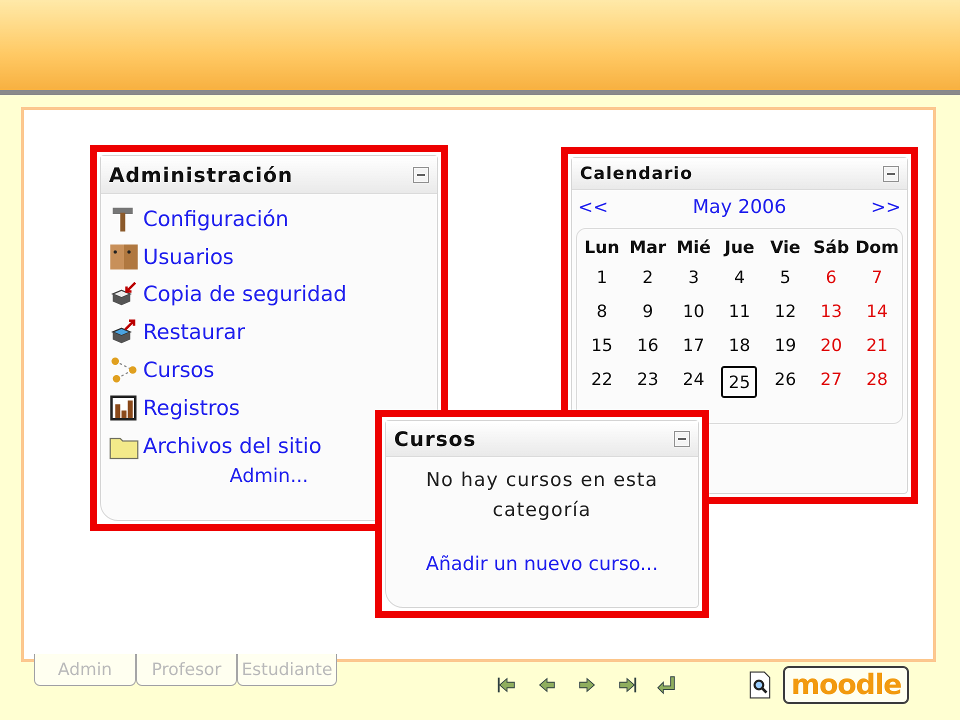 The width and height of the screenshot is (960, 720). I want to click on search-icon, so click(760, 684).